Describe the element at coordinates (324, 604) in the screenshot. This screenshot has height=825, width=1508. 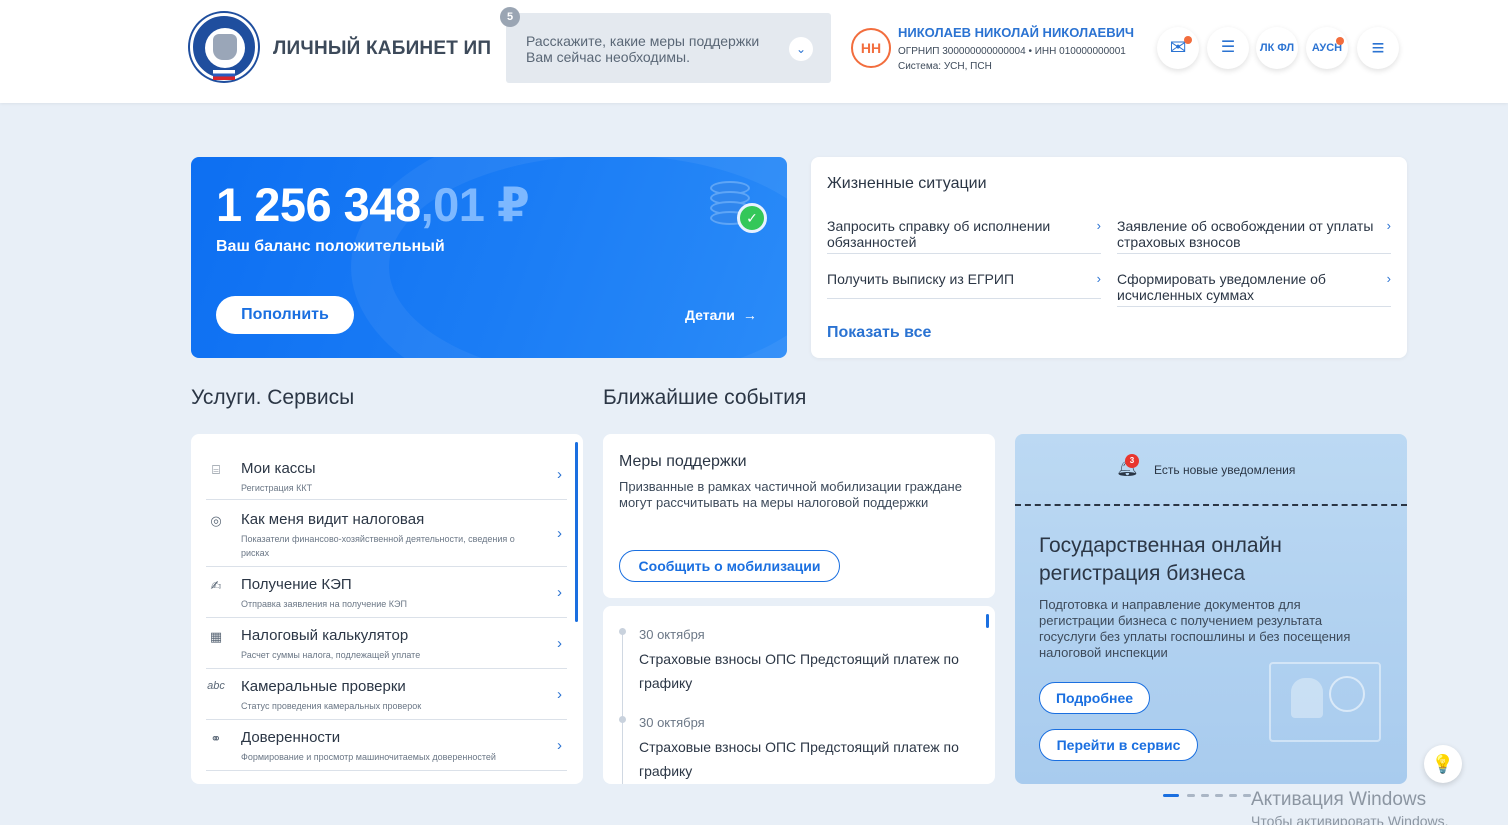
I see `service-subtitle: Отправка заявления на получение КЭП` at that location.